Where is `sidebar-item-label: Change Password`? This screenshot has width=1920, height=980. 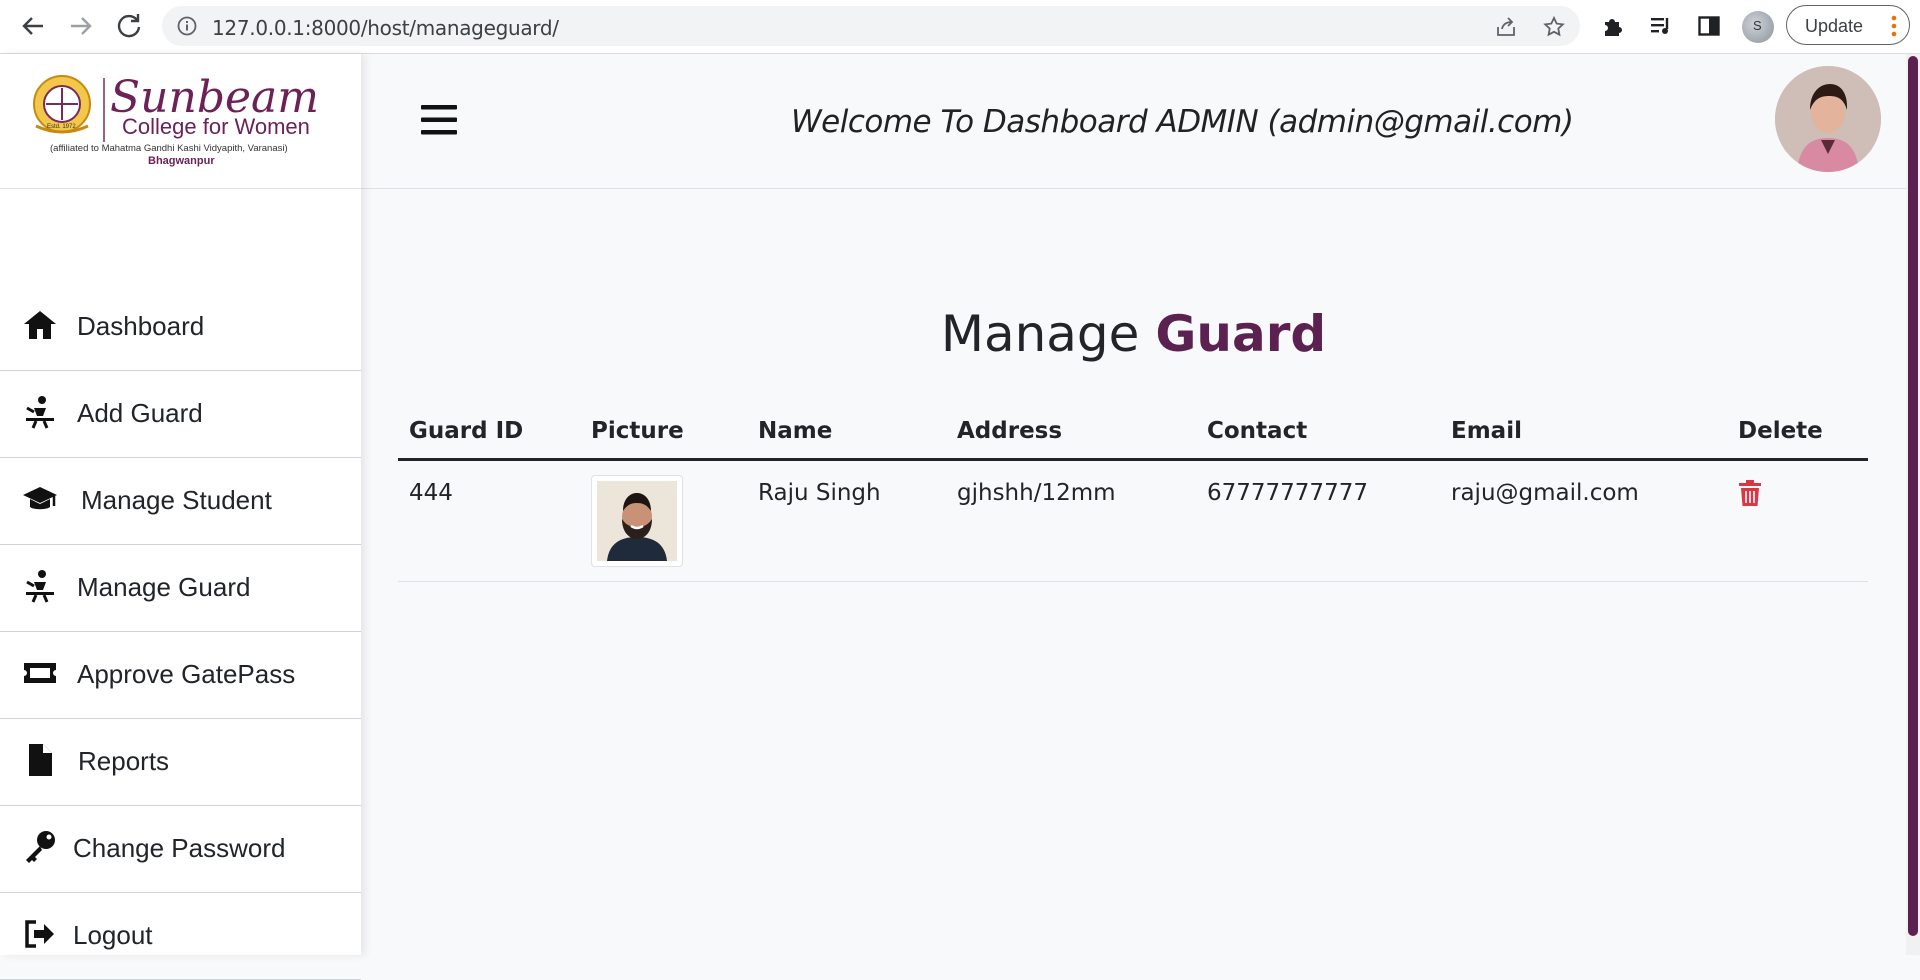
sidebar-item-label: Change Password is located at coordinates (179, 848).